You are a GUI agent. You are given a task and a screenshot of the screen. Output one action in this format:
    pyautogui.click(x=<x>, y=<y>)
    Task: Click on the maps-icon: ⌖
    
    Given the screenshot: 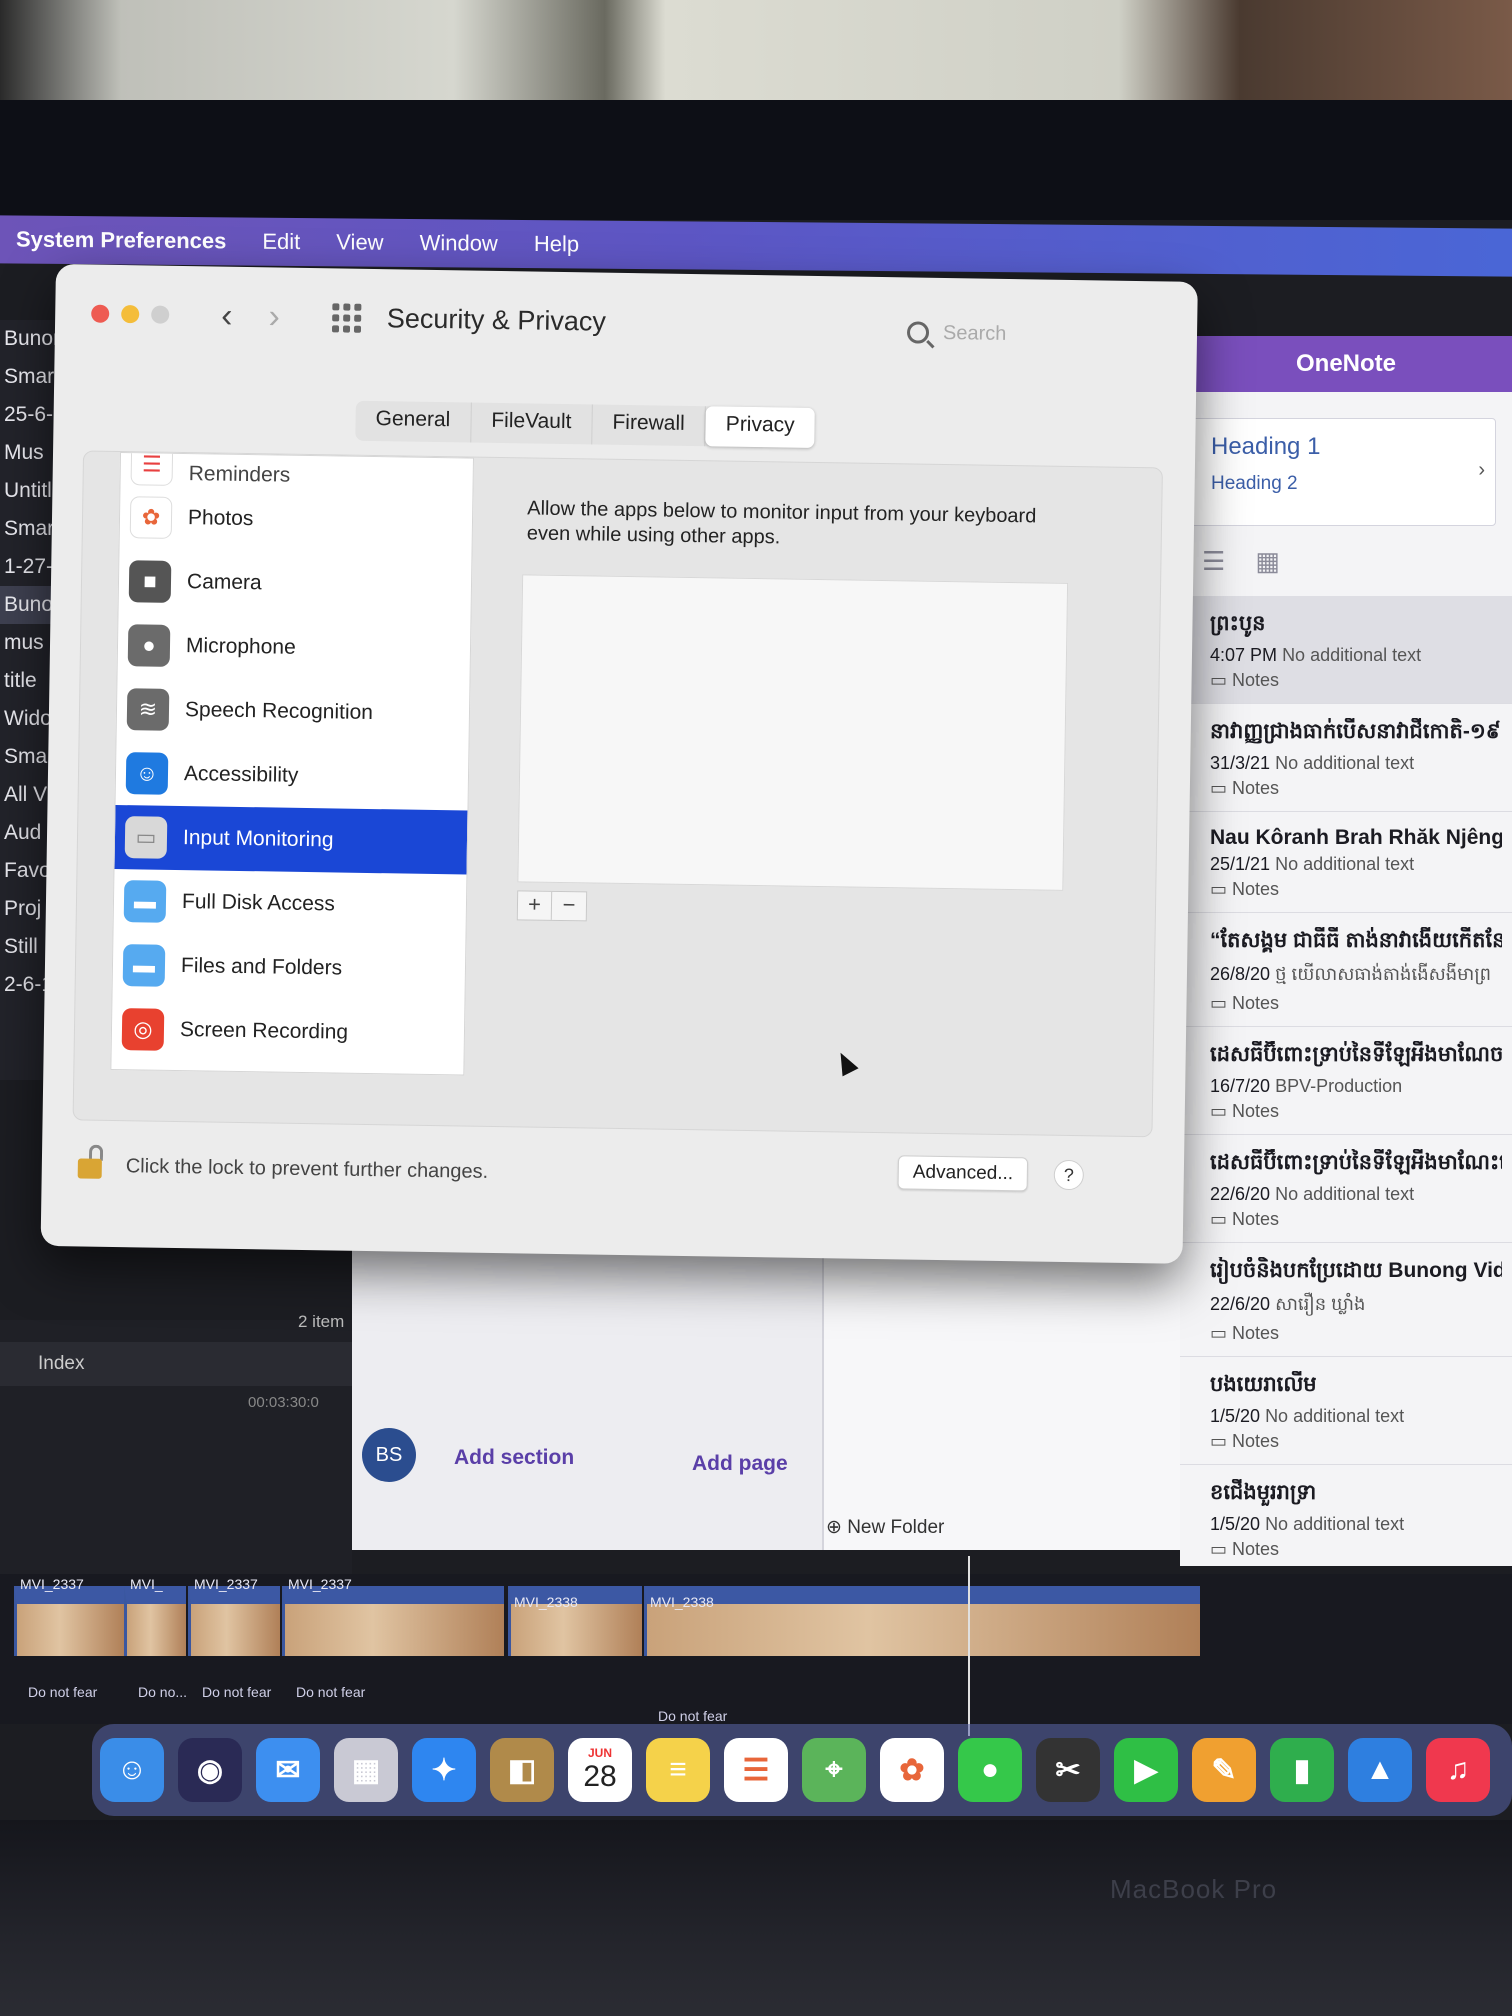 What is the action you would take?
    pyautogui.click(x=834, y=1770)
    